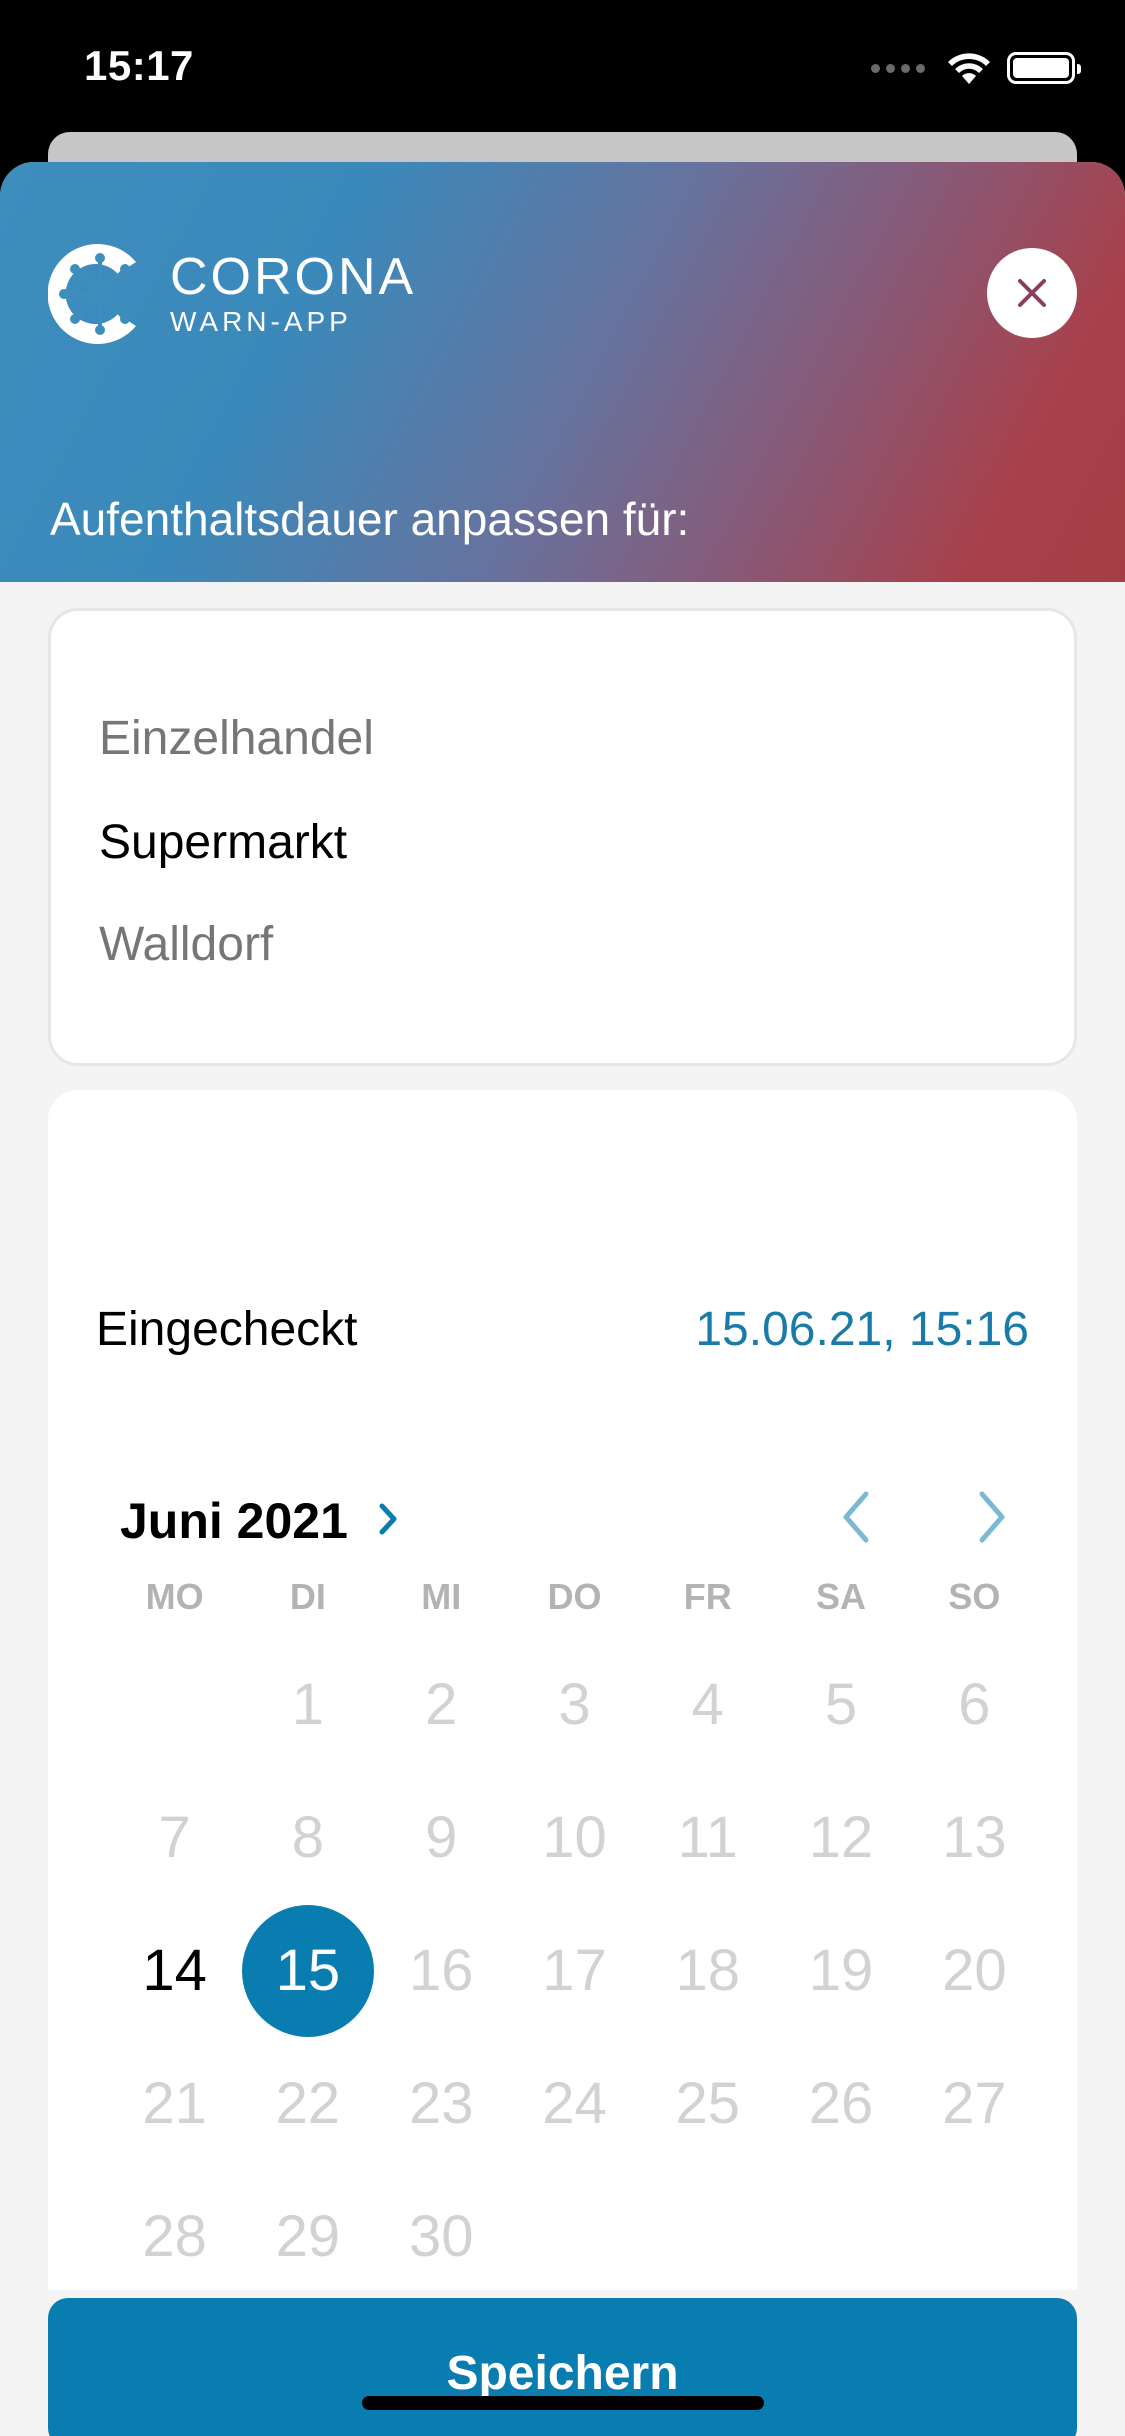 Image resolution: width=1125 pixels, height=2436 pixels. I want to click on weekday-header: MO DI MI DO FR SA SO, so click(574, 1597).